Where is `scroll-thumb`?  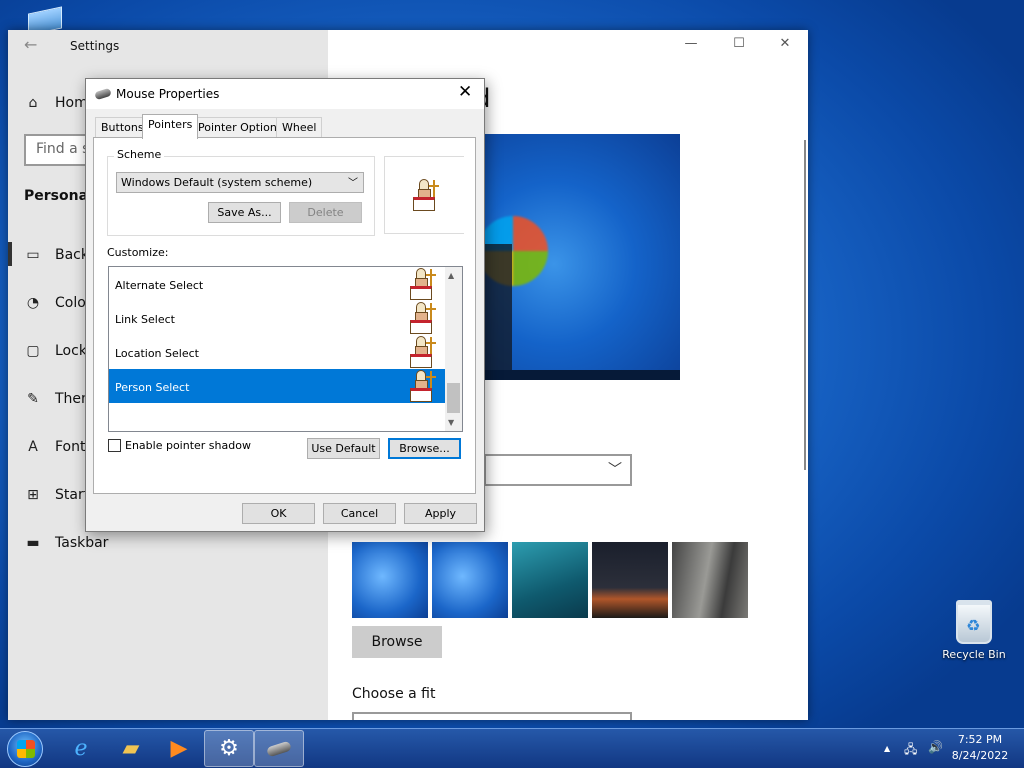
scroll-thumb is located at coordinates (453, 398).